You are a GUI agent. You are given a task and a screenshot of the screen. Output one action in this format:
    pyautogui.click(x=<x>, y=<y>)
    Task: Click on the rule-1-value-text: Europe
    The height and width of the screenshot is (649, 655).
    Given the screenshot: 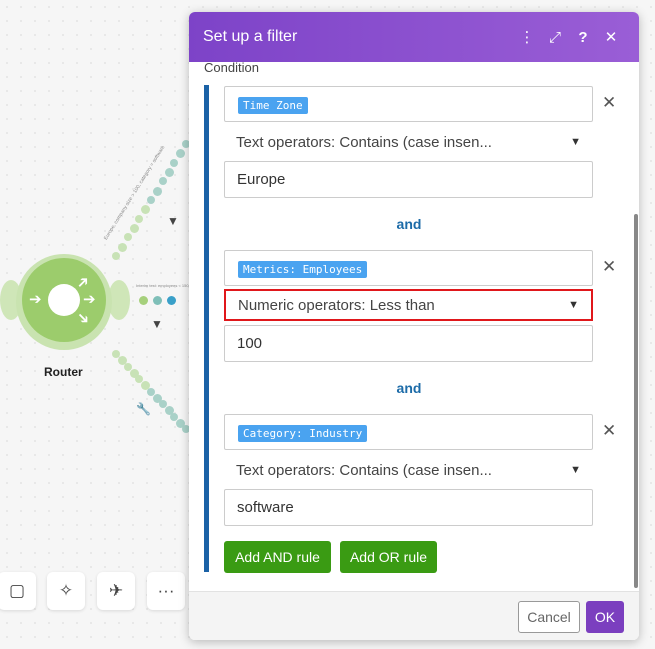 What is the action you would take?
    pyautogui.click(x=261, y=179)
    